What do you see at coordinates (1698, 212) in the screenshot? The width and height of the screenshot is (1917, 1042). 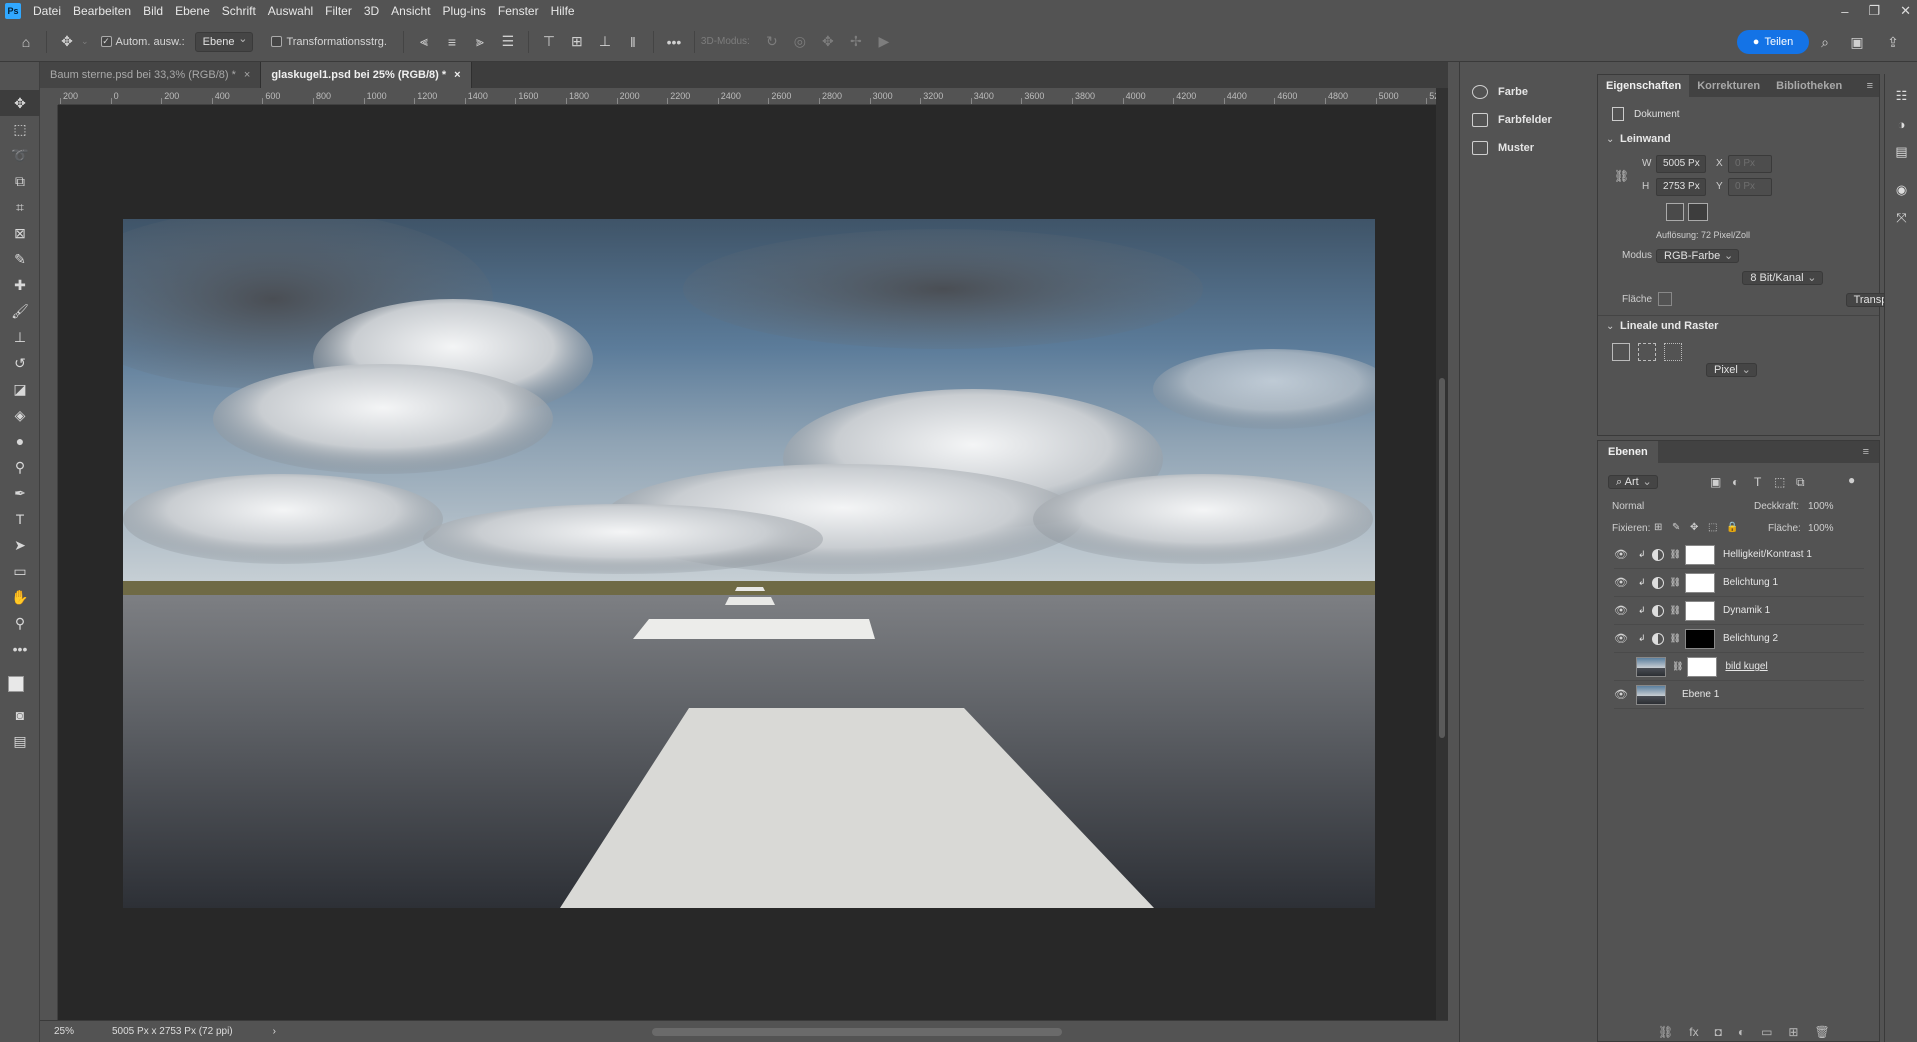 I see `landscape-orientation-icon` at bounding box center [1698, 212].